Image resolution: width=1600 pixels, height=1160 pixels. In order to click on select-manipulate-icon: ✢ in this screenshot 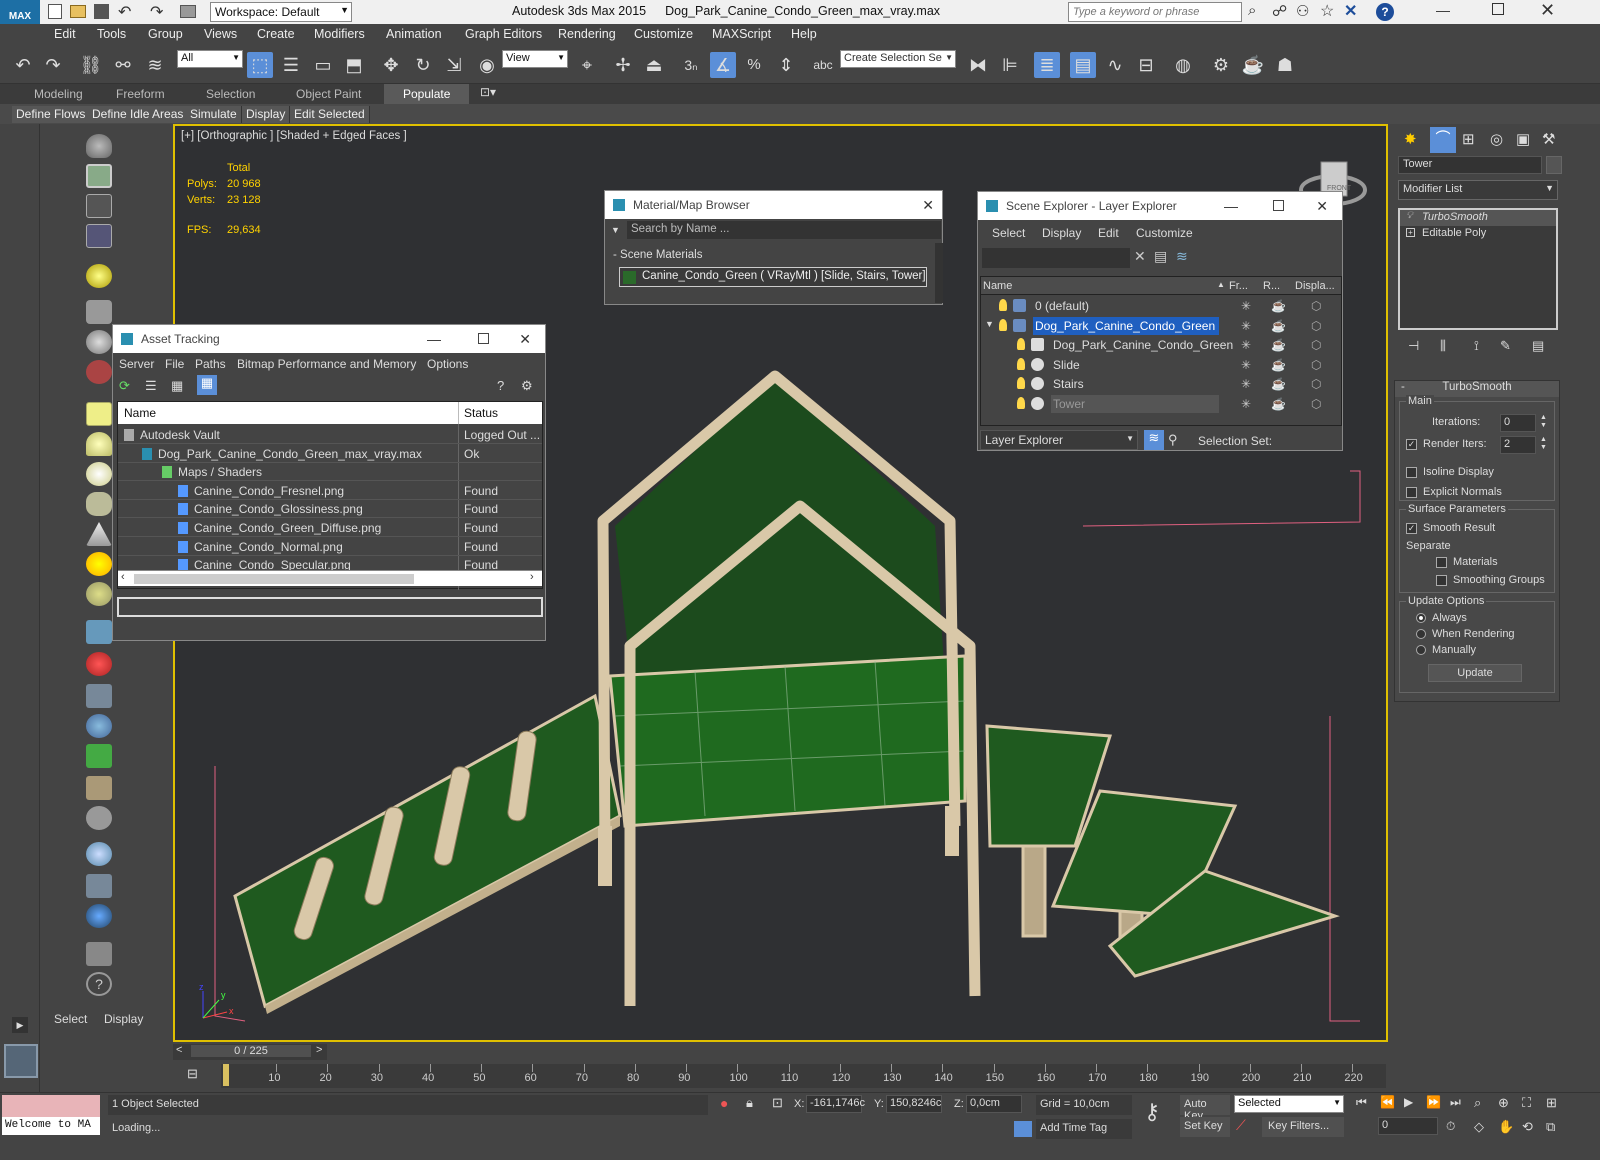, I will do `click(623, 65)`.